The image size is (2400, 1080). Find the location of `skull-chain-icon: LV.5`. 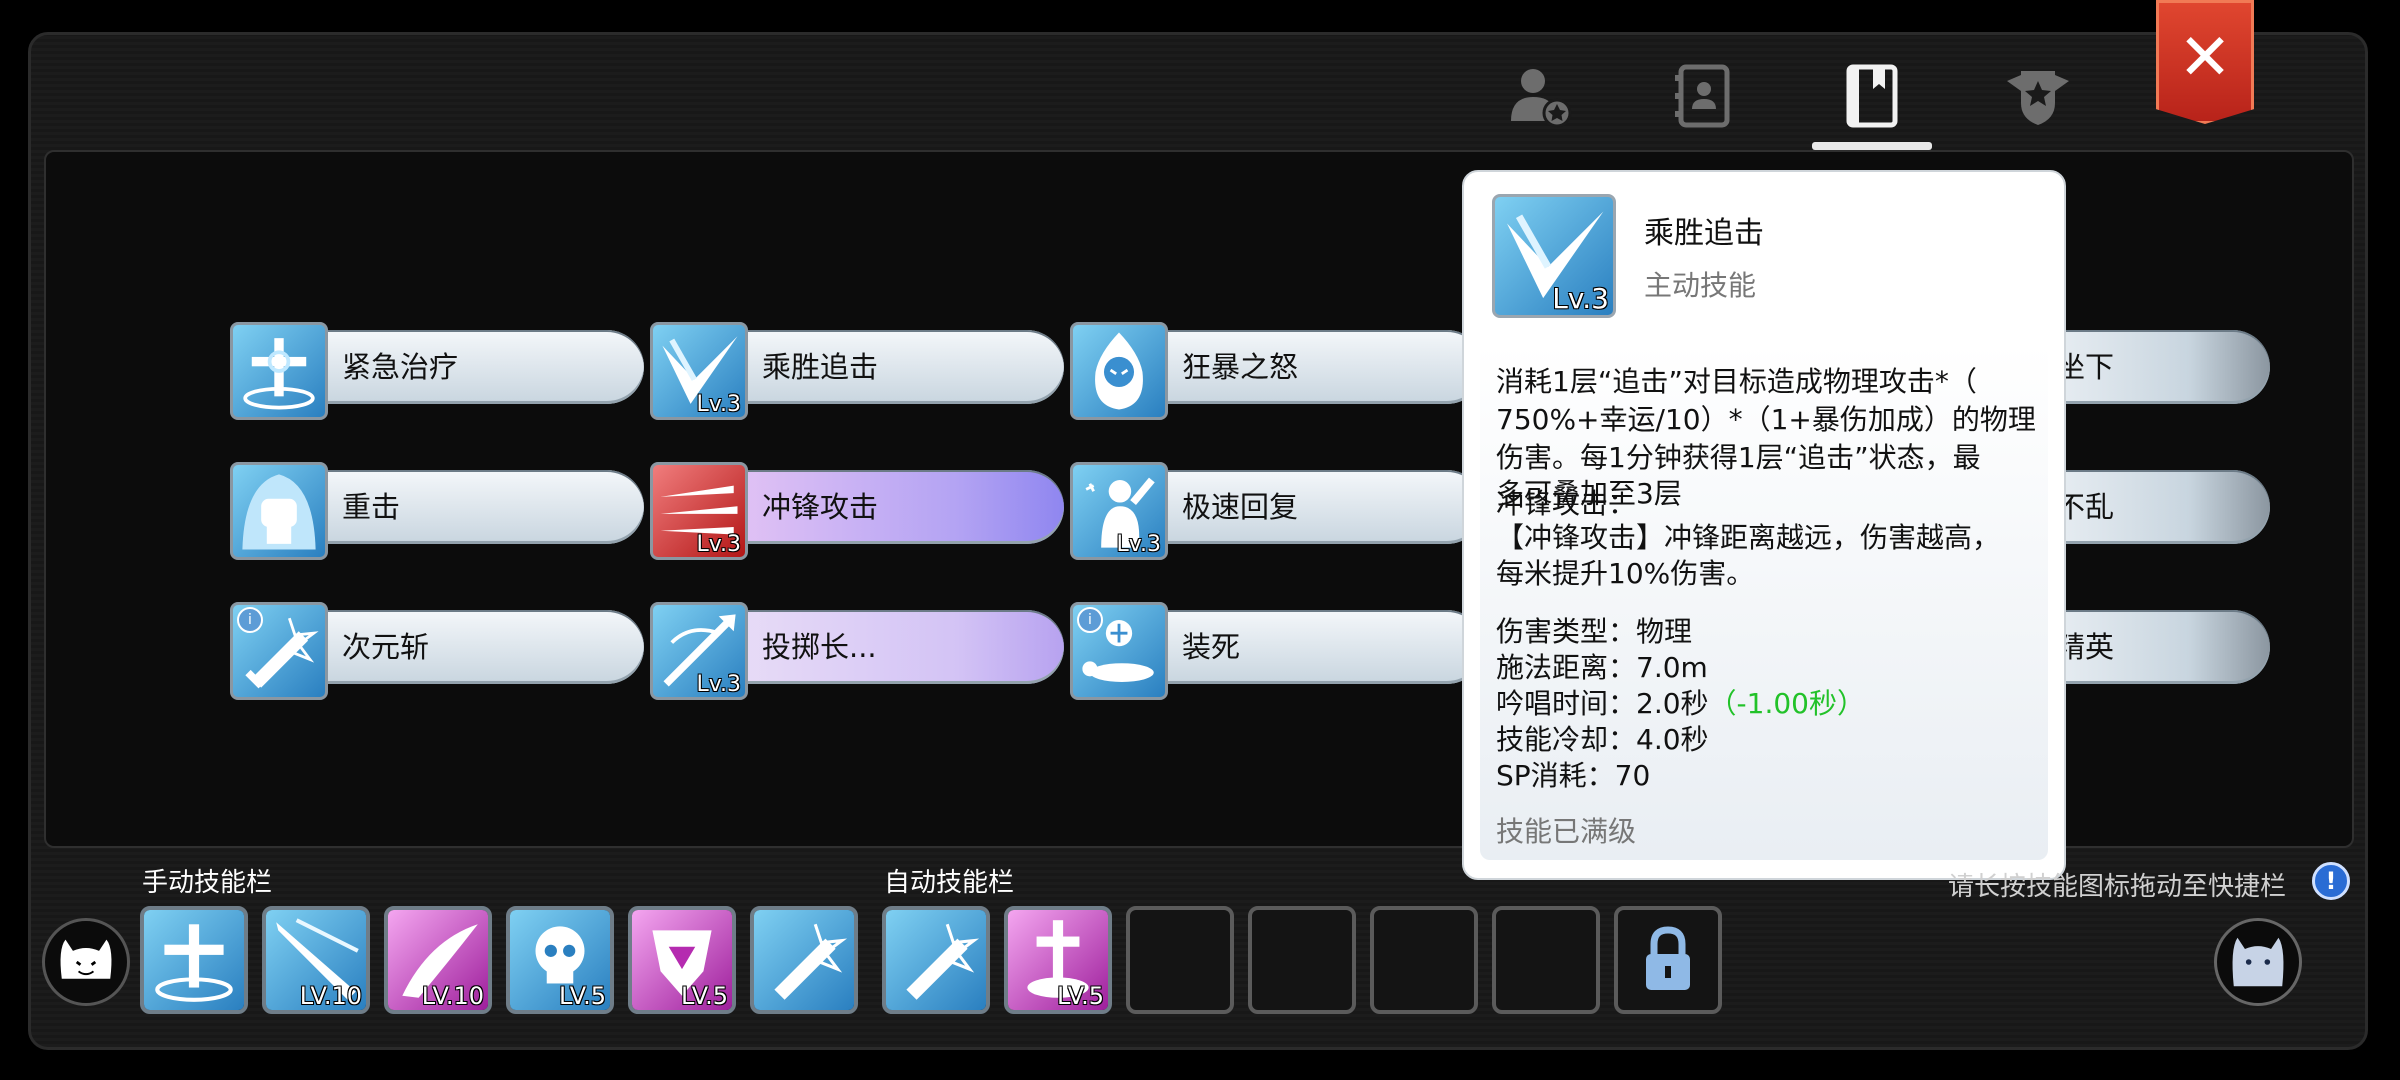

skull-chain-icon: LV.5 is located at coordinates (560, 960).